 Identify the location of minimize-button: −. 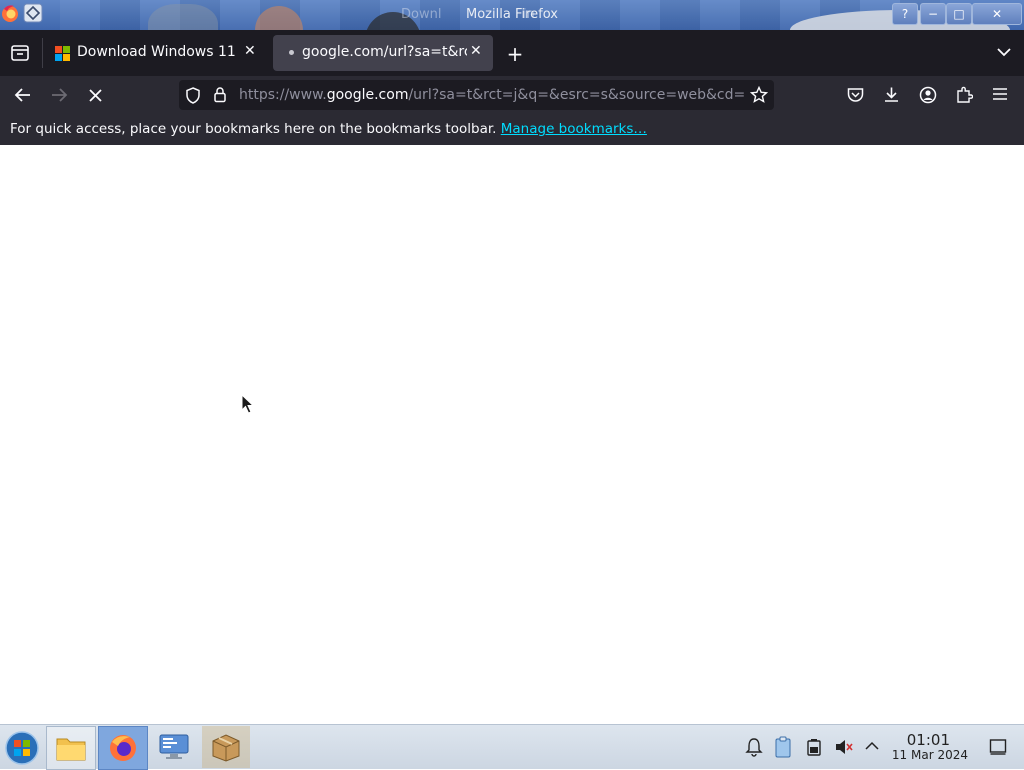
(933, 14).